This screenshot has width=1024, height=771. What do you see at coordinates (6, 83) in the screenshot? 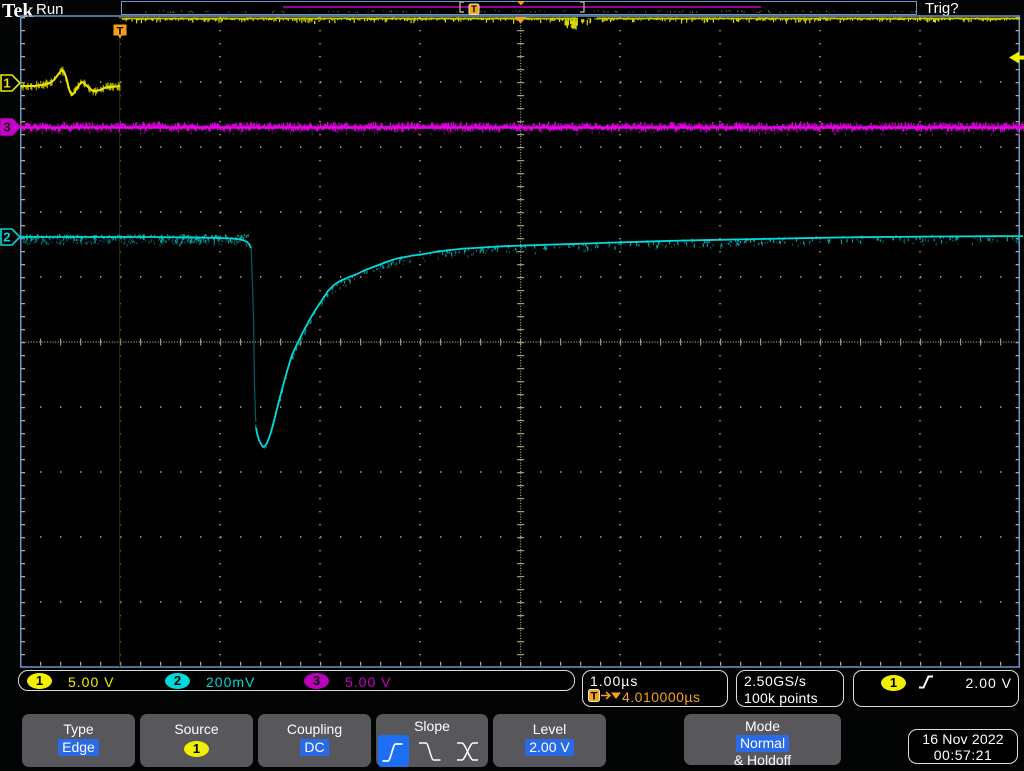
I see `svg-text: 1` at bounding box center [6, 83].